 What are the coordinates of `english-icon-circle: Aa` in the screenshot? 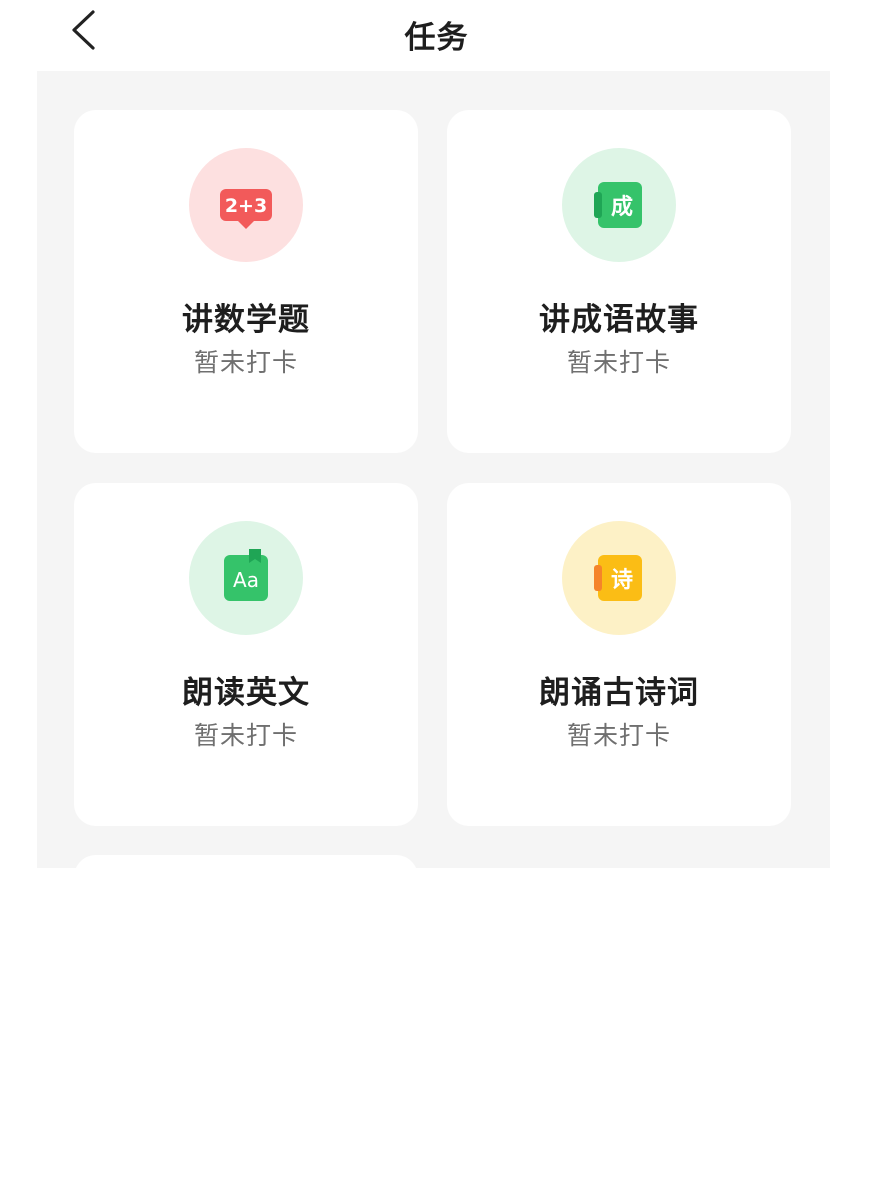 It's located at (246, 578).